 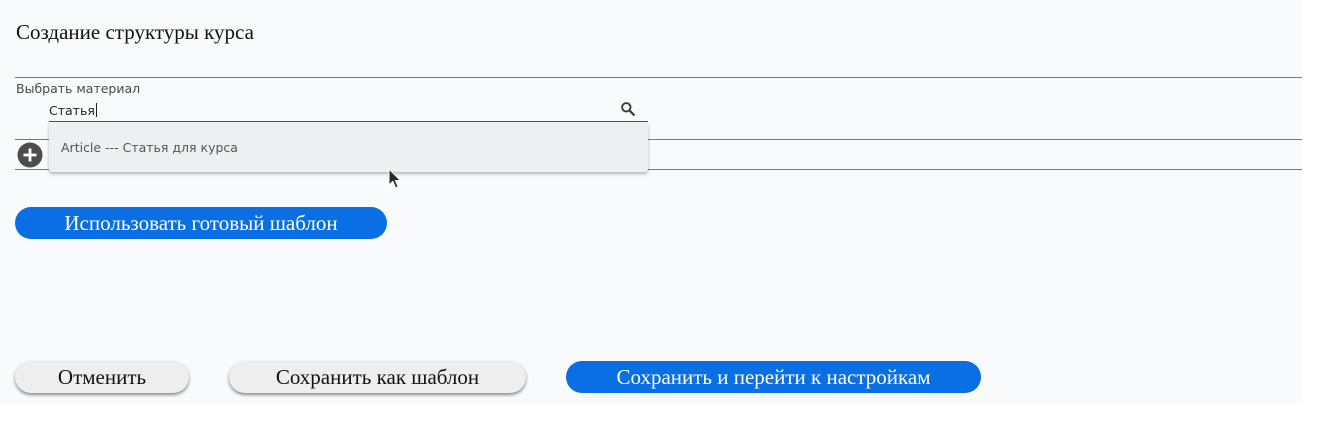 What do you see at coordinates (395, 178) in the screenshot?
I see `mouse-pointer-icon` at bounding box center [395, 178].